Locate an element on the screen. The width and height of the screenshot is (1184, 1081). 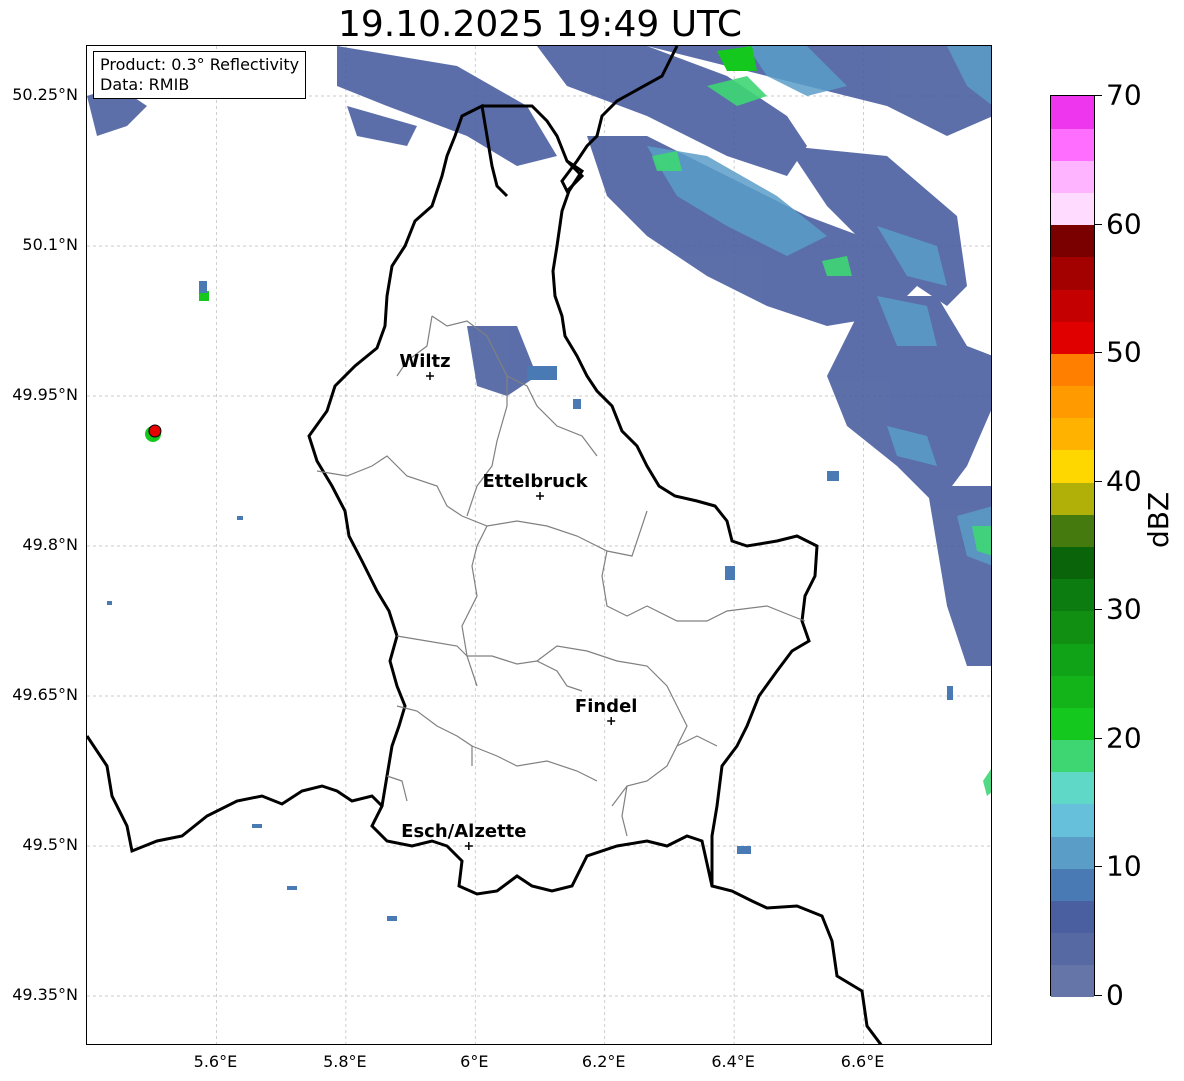
lat-tick-label: 50.25°N is located at coordinates (45, 94).